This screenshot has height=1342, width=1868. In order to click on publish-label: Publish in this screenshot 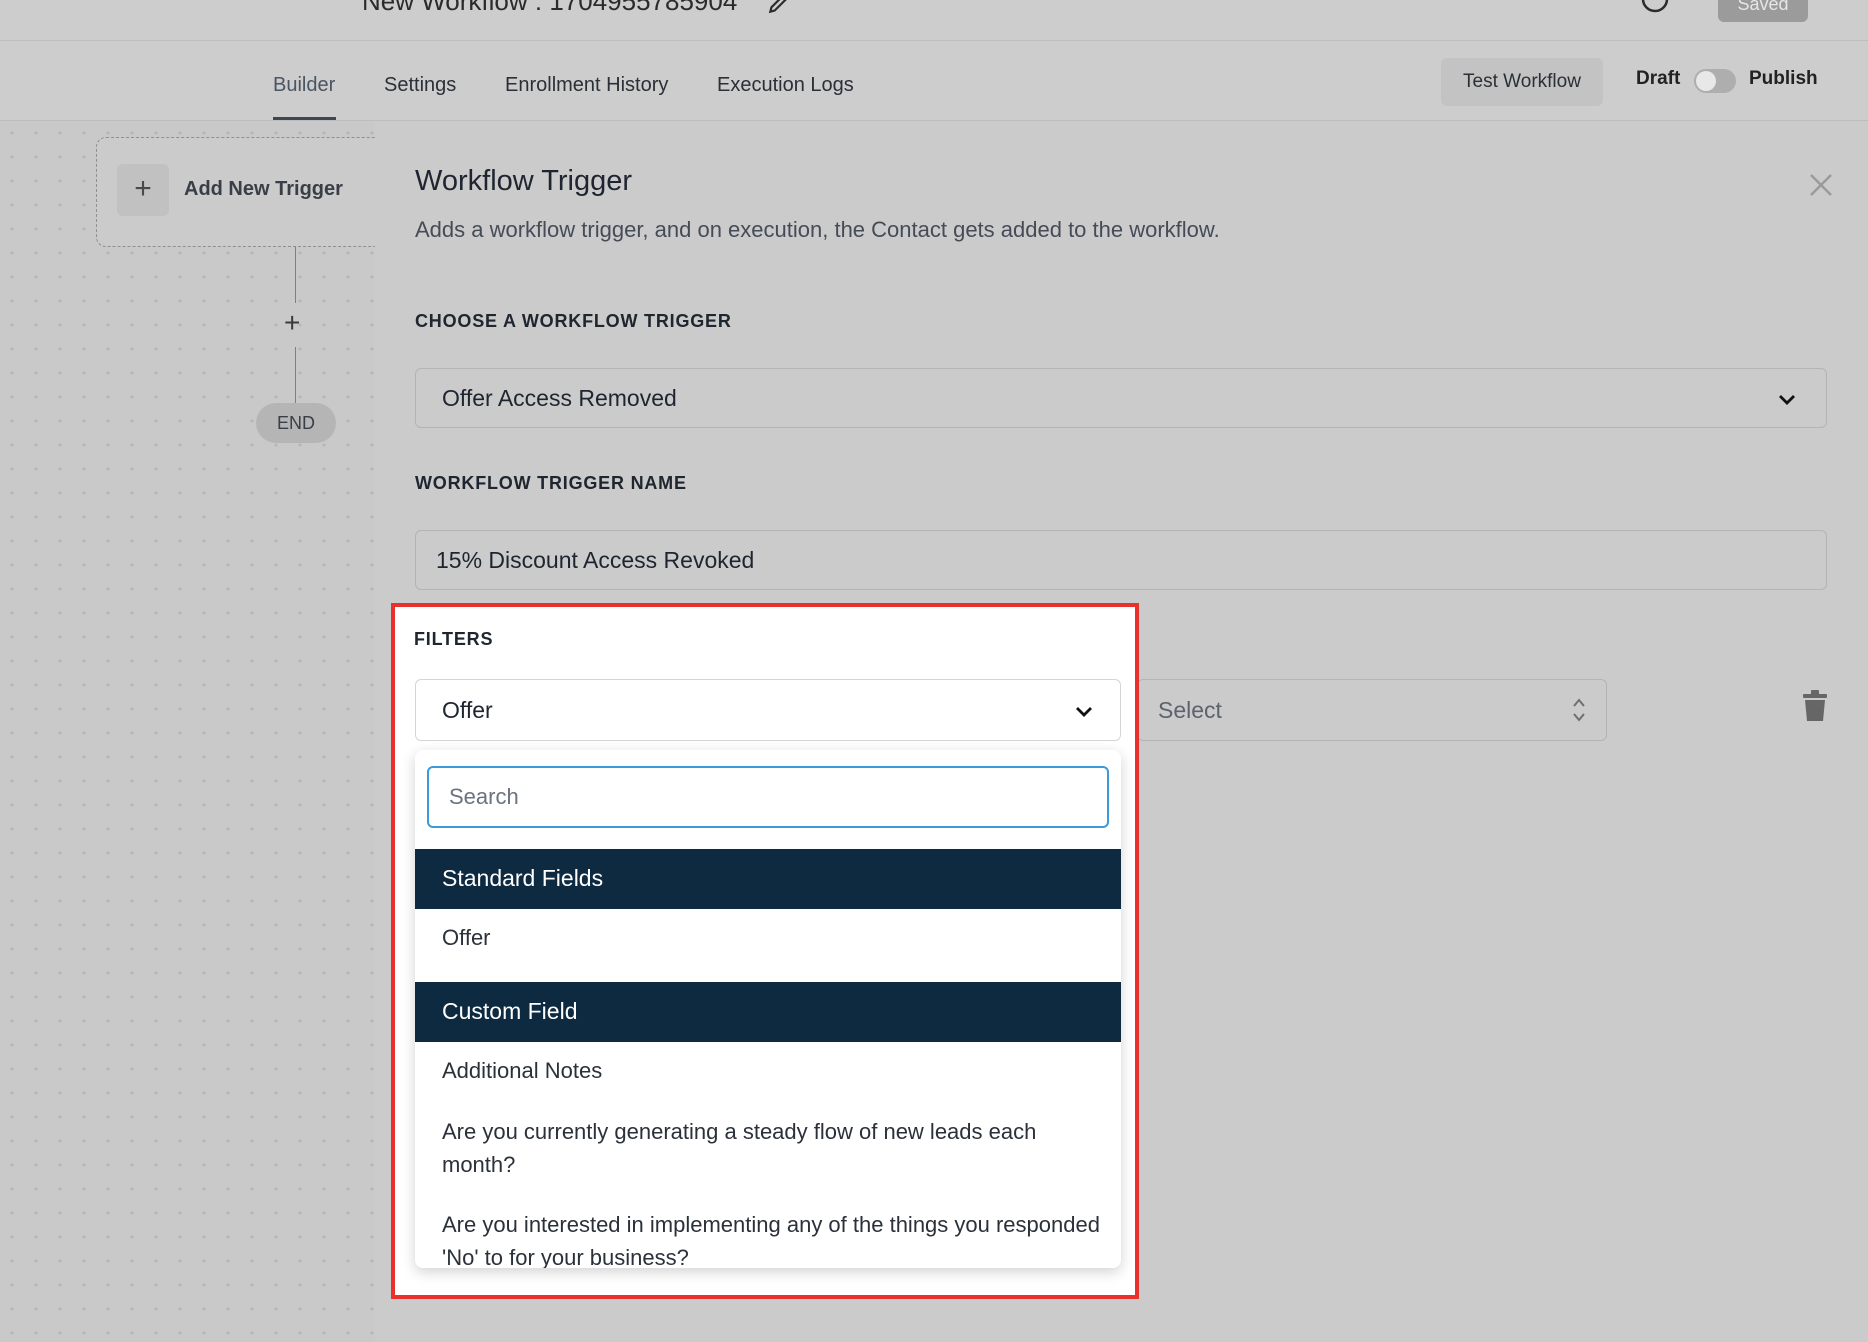, I will do `click(1783, 78)`.